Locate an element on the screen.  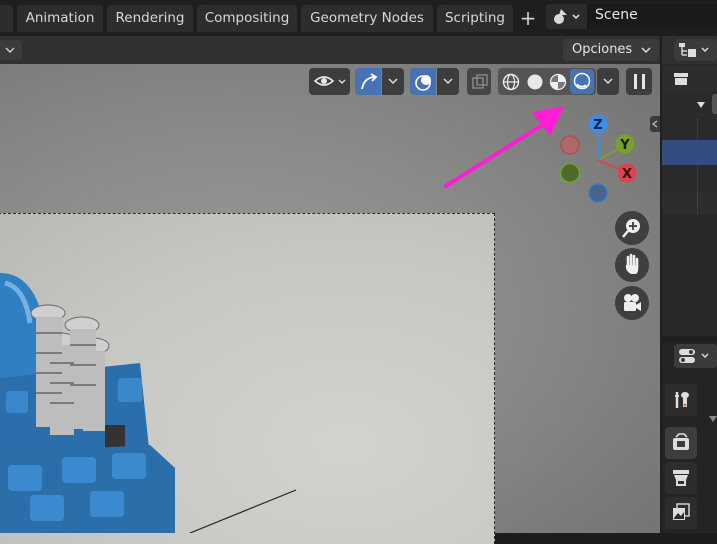
tool-properties-tab is located at coordinates (681, 400).